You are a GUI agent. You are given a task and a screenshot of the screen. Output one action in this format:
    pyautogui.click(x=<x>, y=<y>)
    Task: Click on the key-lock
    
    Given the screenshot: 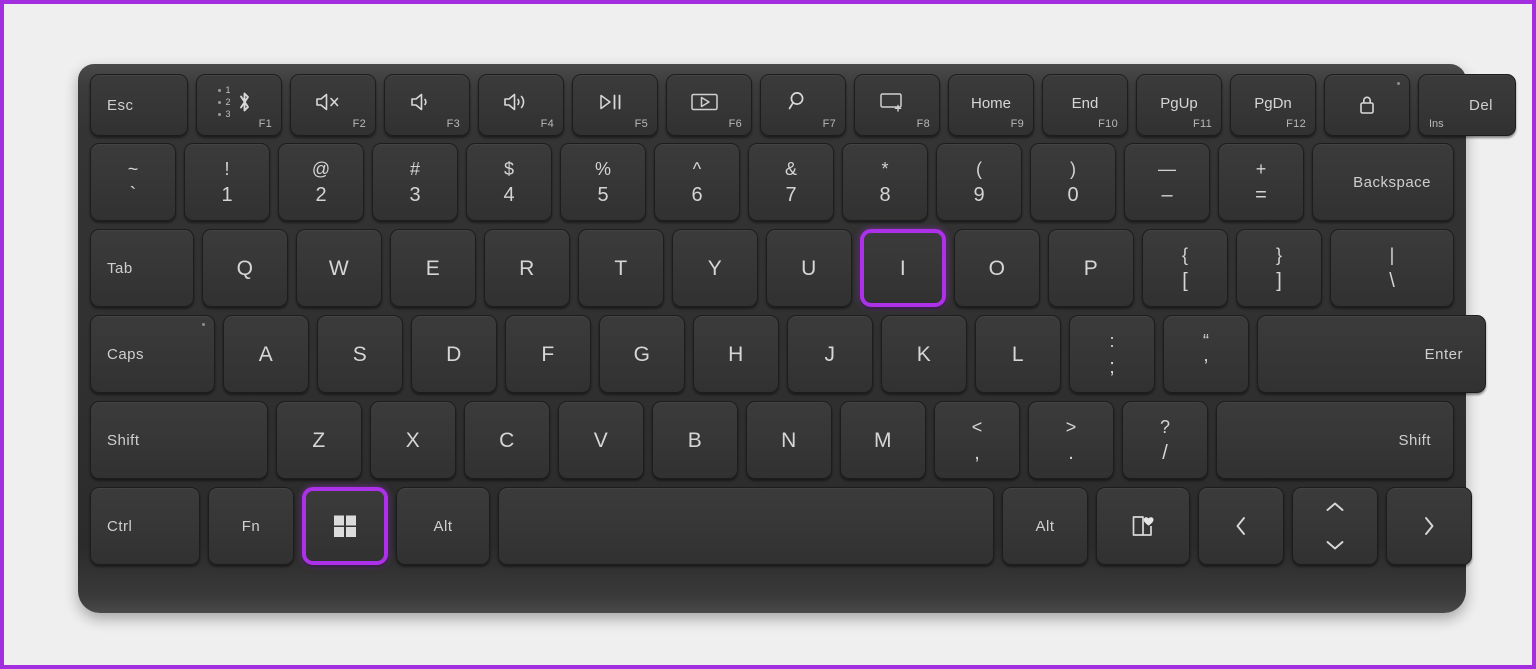 What is the action you would take?
    pyautogui.click(x=1367, y=105)
    